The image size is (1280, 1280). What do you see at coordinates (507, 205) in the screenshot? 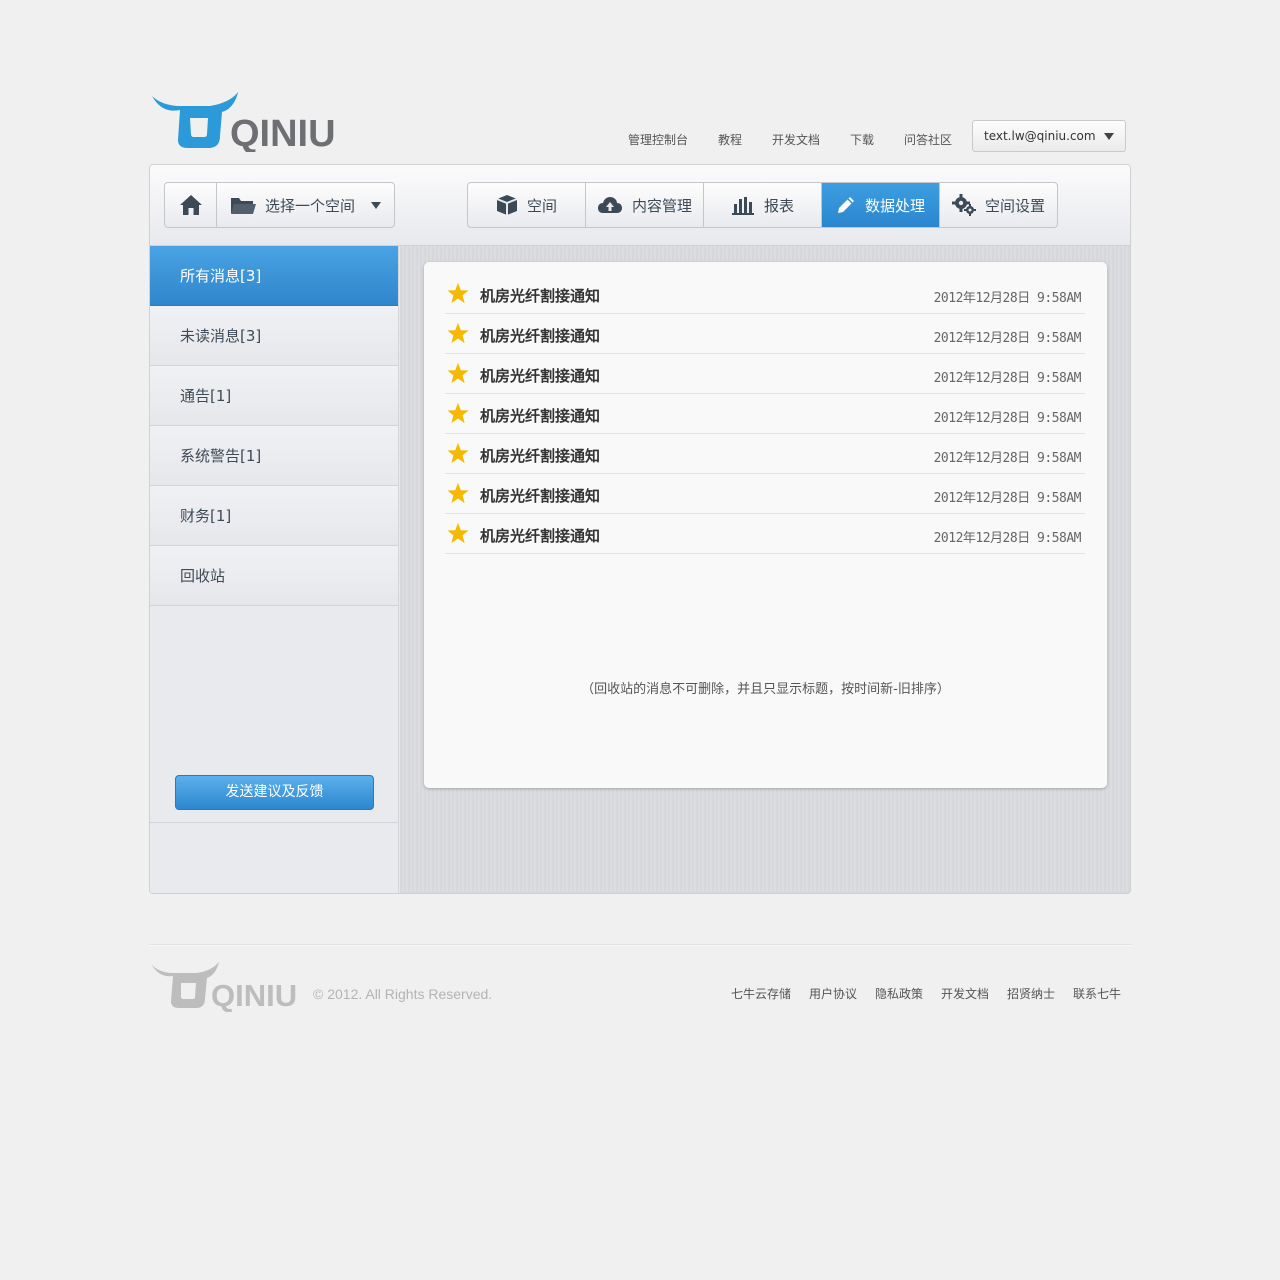
I see `box-icon` at bounding box center [507, 205].